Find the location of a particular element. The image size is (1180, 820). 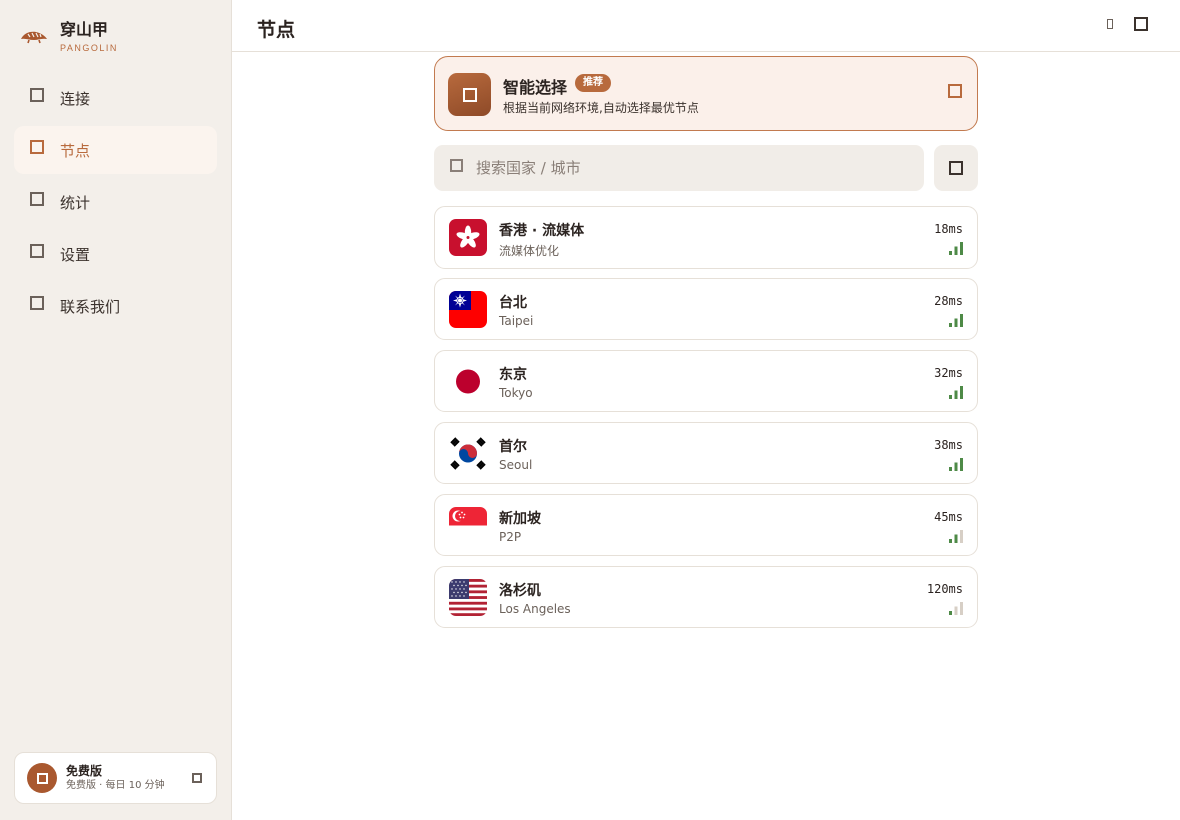

minimize-icon is located at coordinates (1110, 24).